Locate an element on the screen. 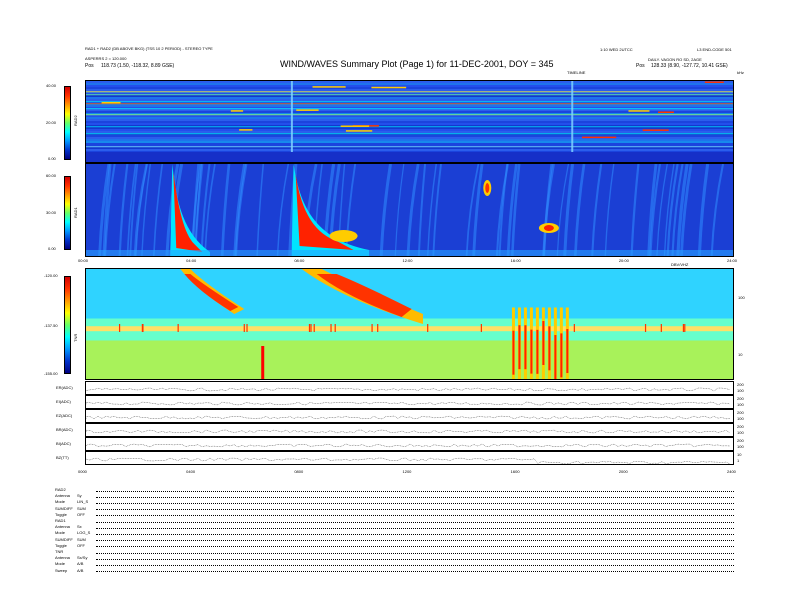  strip-1-label: EI(ADC) is located at coordinates (63, 401).